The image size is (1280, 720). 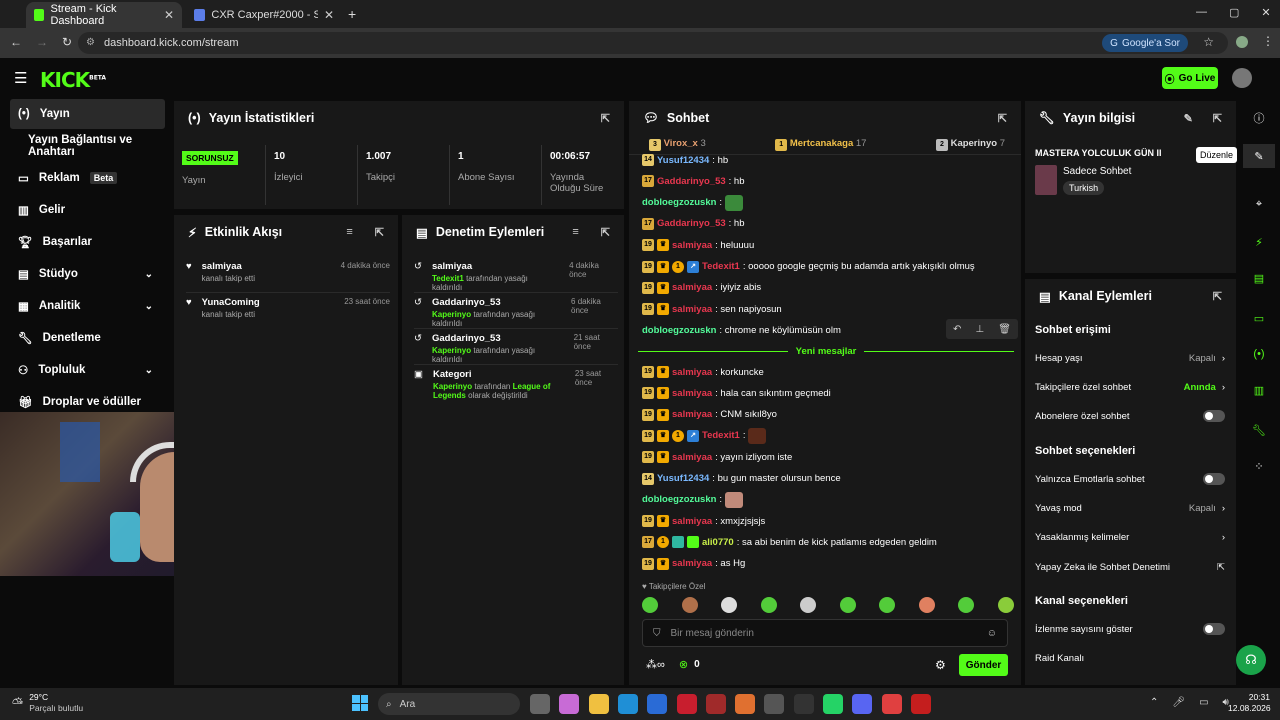 I want to click on chevron-up-icon: ⌃, so click(x=1154, y=702).